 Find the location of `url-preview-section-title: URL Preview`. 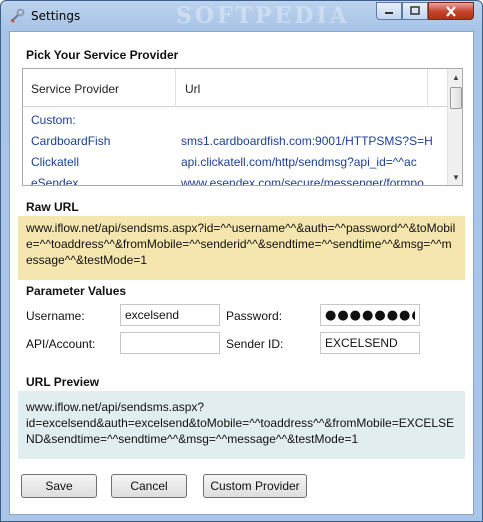

url-preview-section-title: URL Preview is located at coordinates (63, 382).